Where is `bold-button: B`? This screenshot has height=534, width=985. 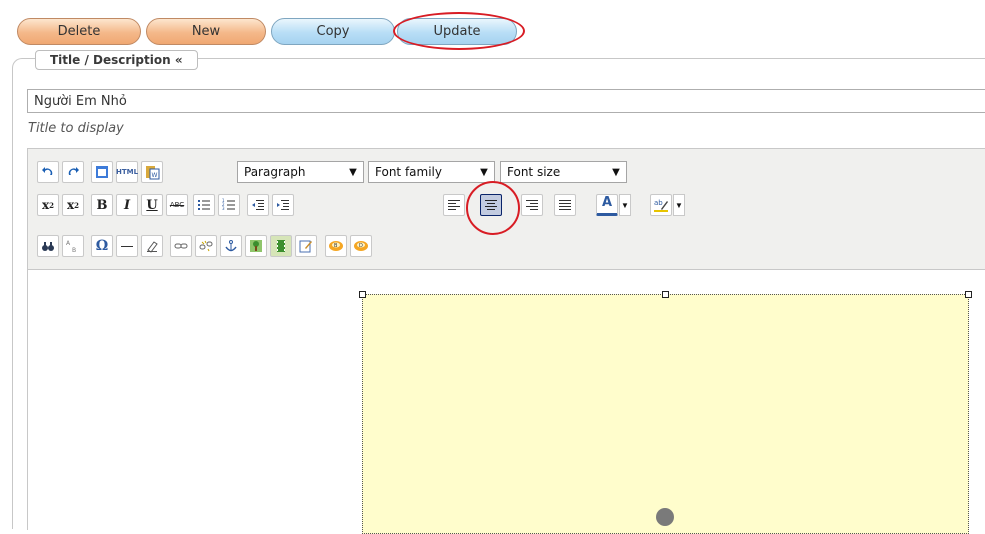
bold-button: B is located at coordinates (102, 205).